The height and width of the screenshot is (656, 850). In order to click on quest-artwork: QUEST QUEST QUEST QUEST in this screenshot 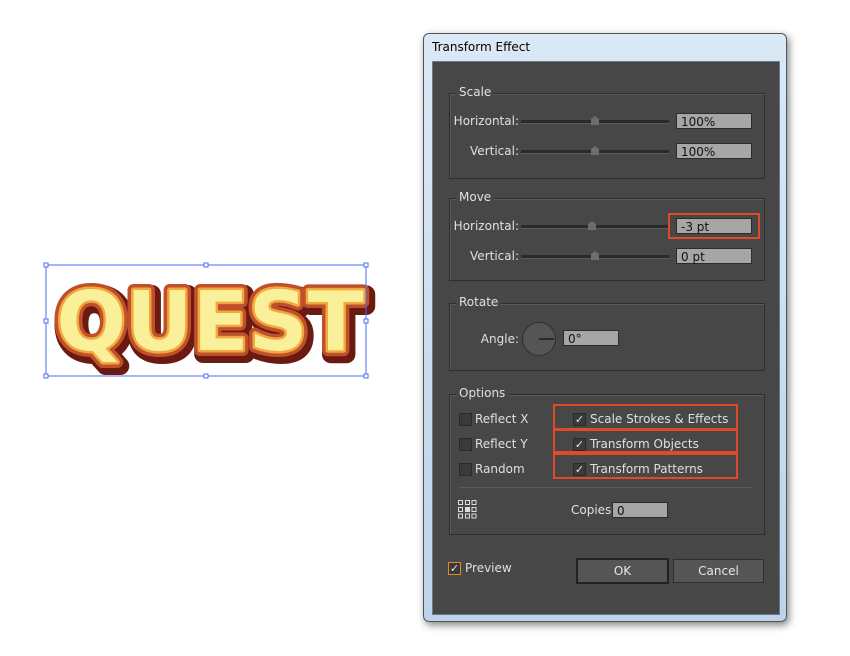, I will do `click(209, 322)`.